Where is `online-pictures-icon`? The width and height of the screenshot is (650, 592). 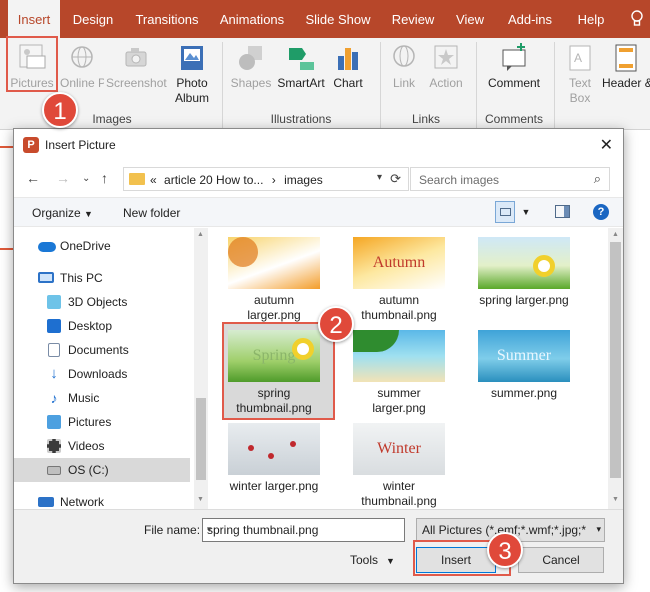
online-pictures-icon is located at coordinates (82, 57).